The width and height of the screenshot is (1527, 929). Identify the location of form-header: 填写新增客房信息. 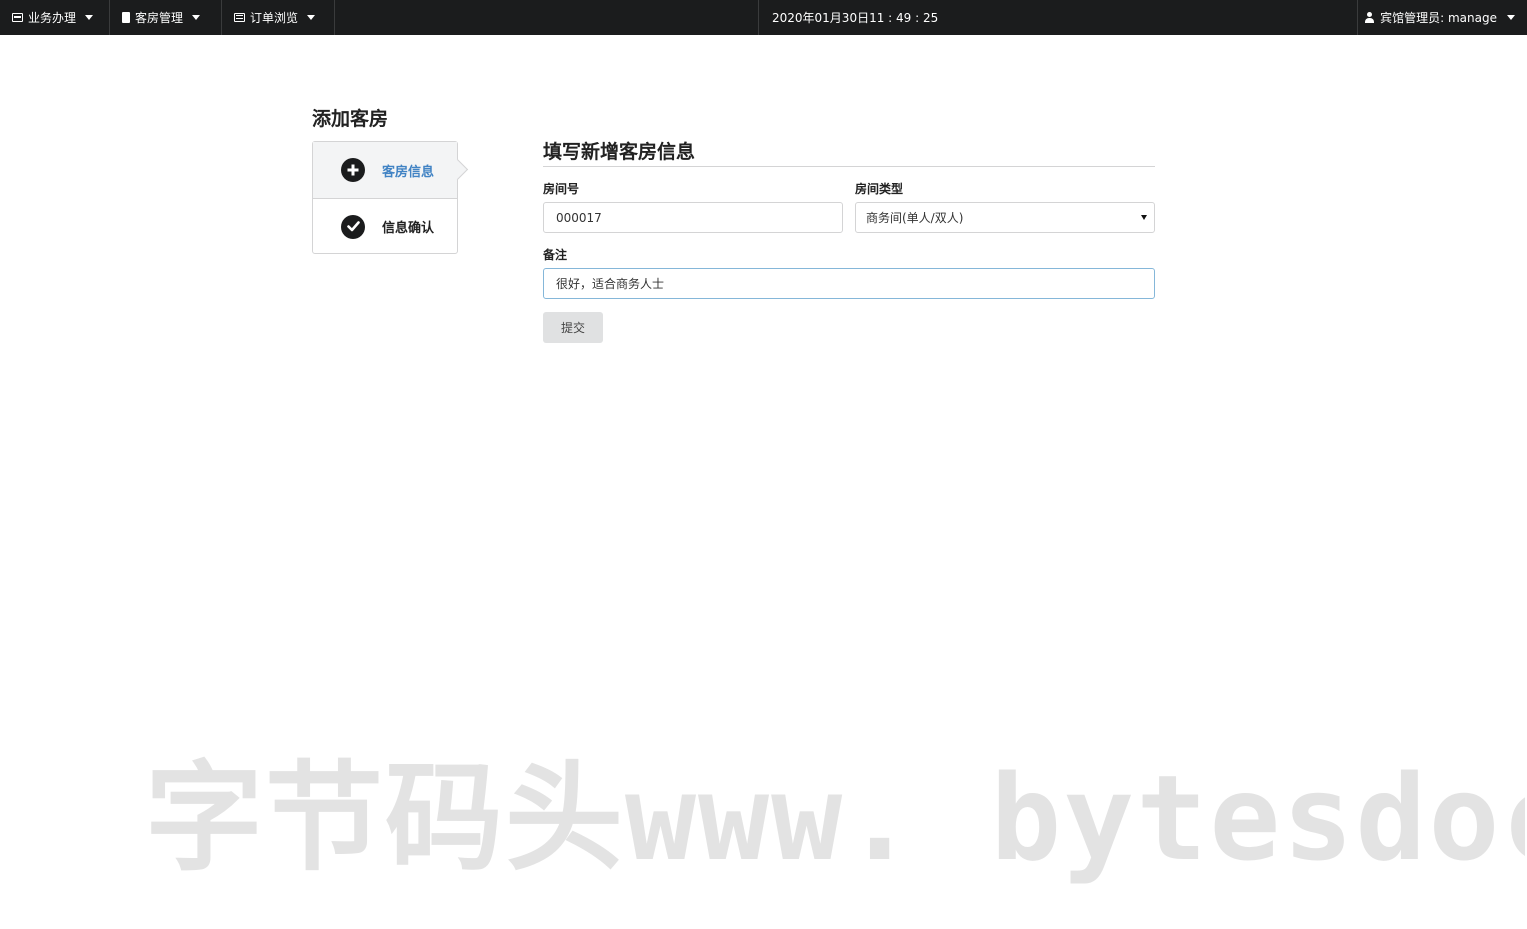
(849, 152).